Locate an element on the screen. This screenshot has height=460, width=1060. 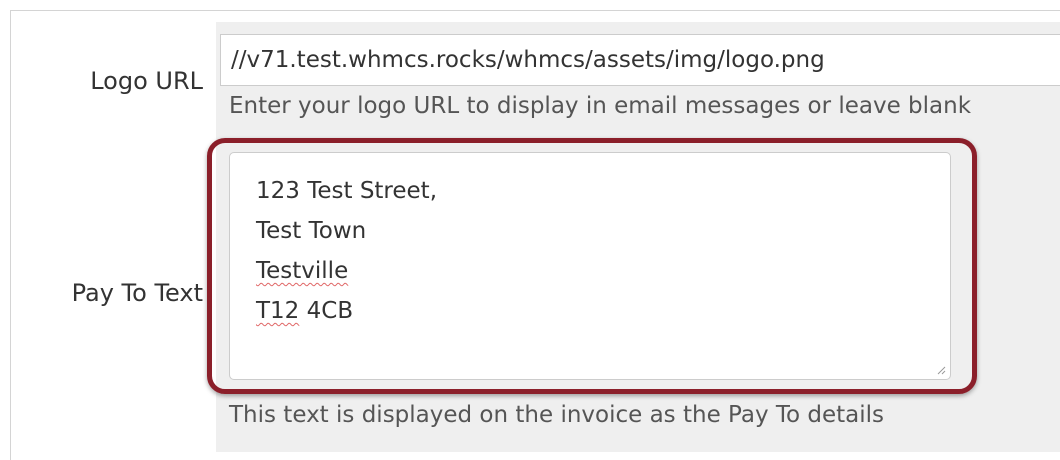
pay-to-text-label: Pay To Text is located at coordinates (137, 293).